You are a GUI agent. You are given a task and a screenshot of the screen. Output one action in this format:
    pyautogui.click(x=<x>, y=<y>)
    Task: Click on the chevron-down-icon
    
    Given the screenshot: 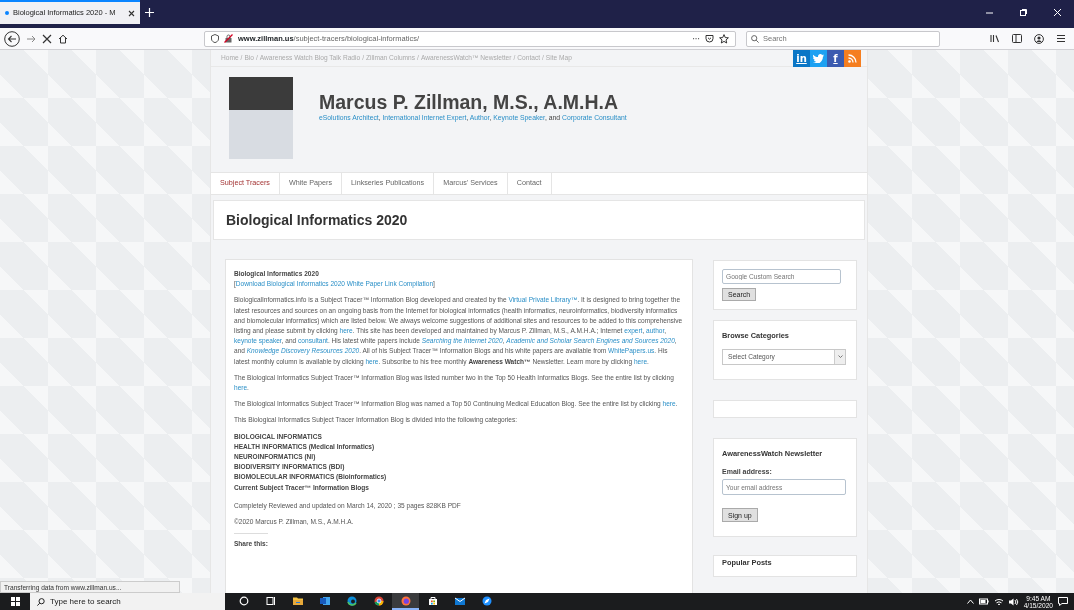 What is the action you would take?
    pyautogui.click(x=840, y=357)
    